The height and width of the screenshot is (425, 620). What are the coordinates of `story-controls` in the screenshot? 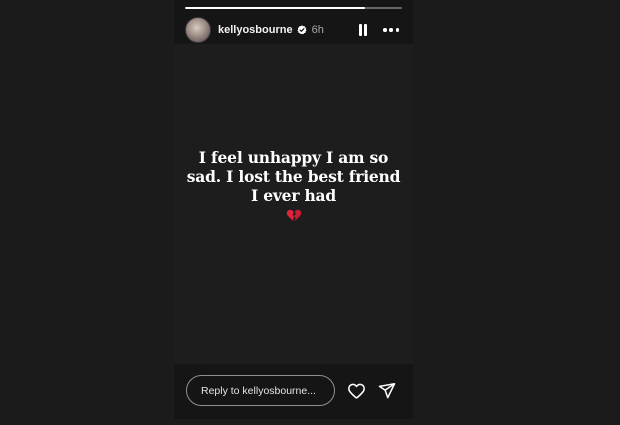 It's located at (381, 30).